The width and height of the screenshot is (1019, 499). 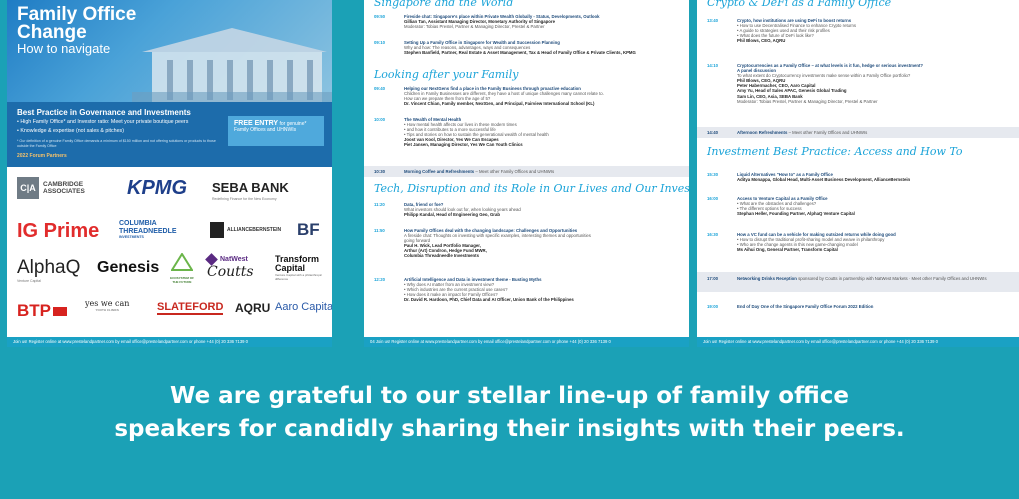 What do you see at coordinates (77, 23) in the screenshot?
I see `cover-title: Family Office Change` at bounding box center [77, 23].